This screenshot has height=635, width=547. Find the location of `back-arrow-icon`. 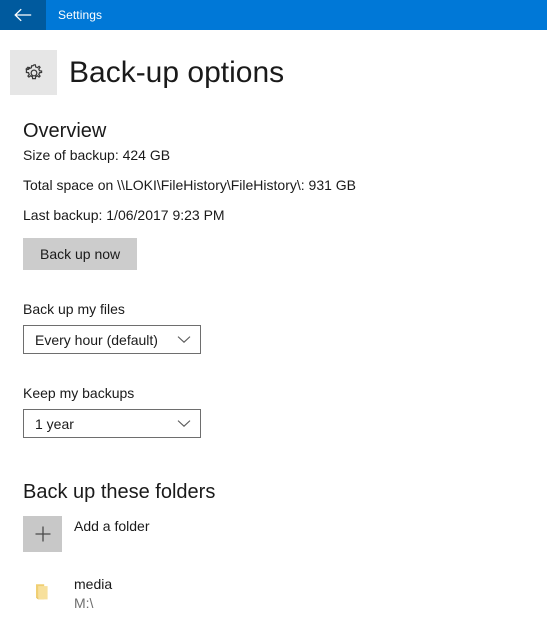

back-arrow-icon is located at coordinates (23, 15).